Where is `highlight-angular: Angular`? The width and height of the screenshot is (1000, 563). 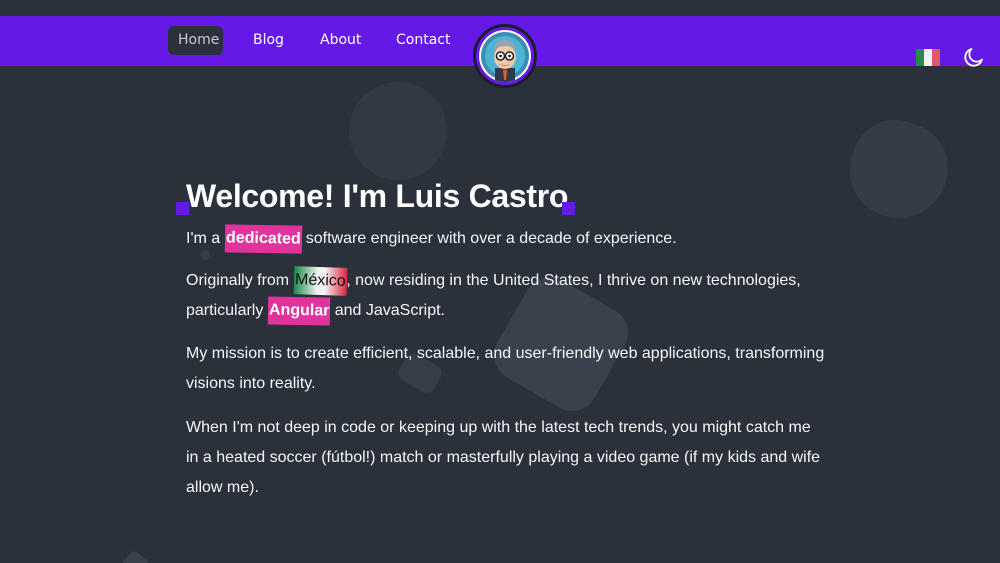
highlight-angular: Angular is located at coordinates (299, 311).